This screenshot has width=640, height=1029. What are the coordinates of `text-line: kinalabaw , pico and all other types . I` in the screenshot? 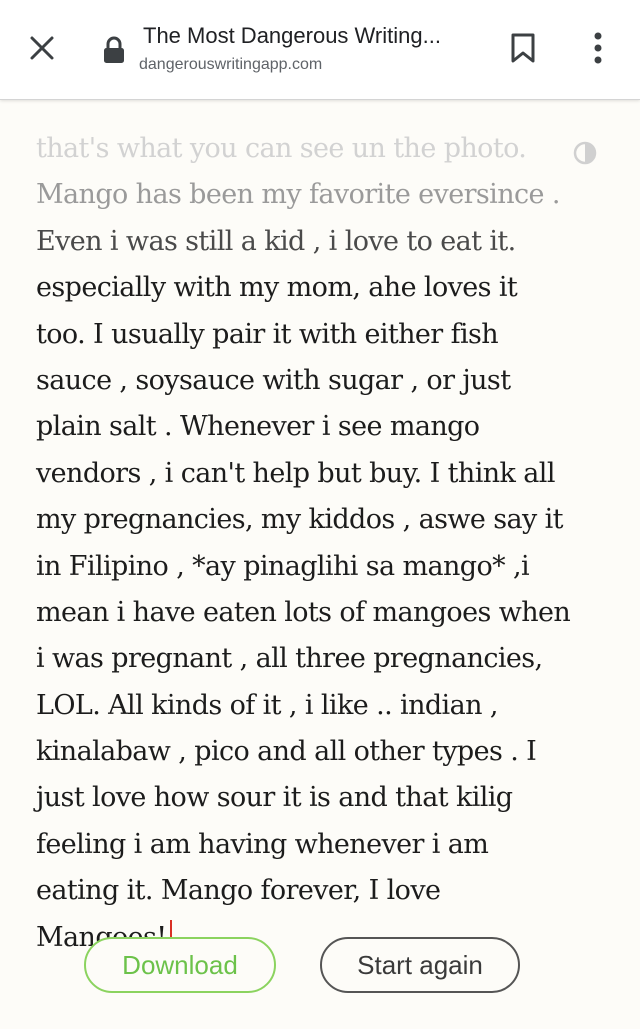 It's located at (286, 752).